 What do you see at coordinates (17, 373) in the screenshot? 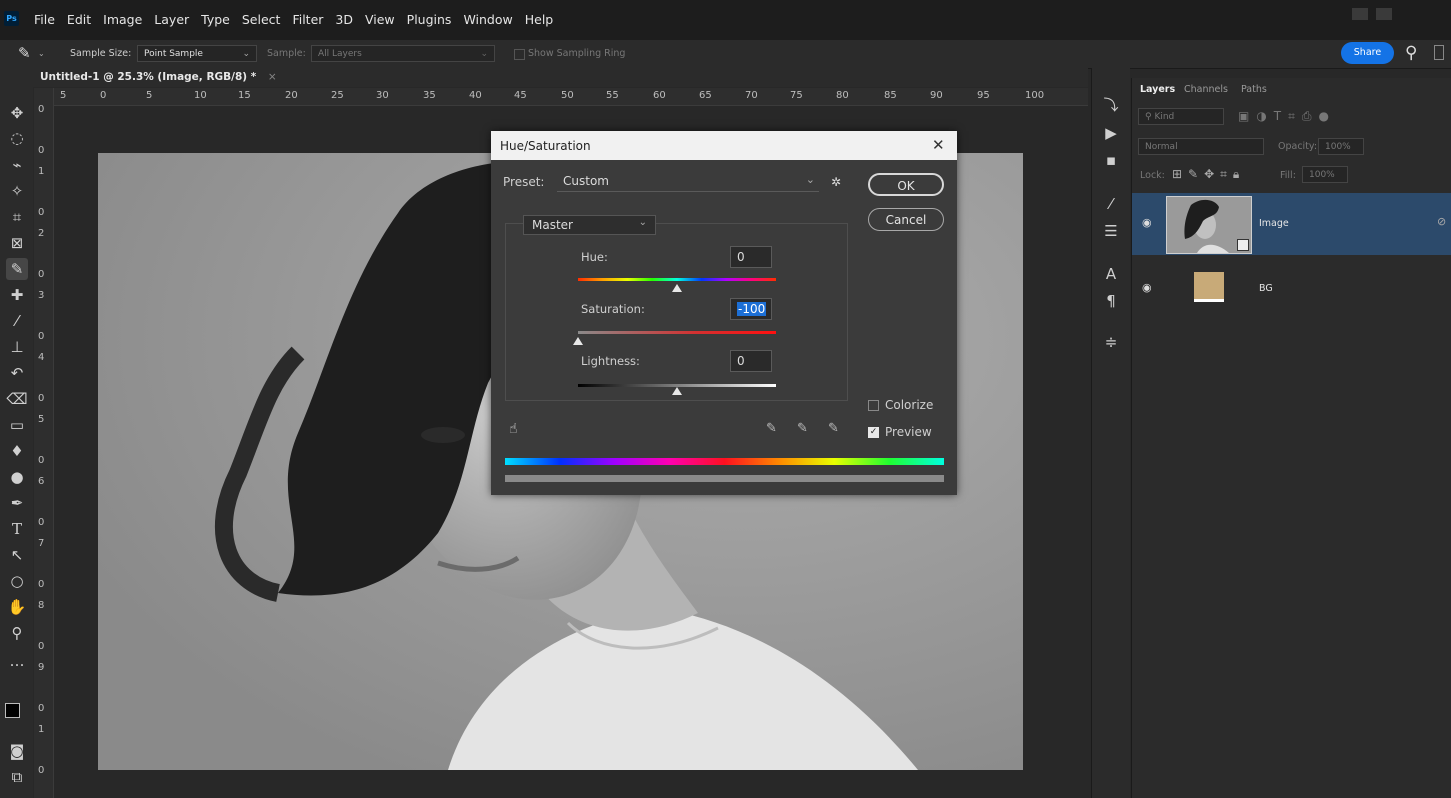
I see `history-brush-tool-icon: ↶` at bounding box center [17, 373].